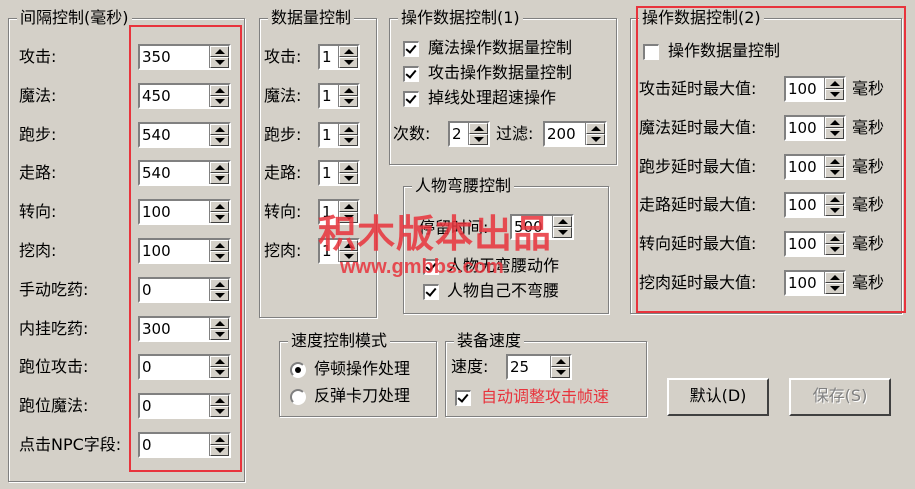 Image resolution: width=915 pixels, height=489 pixels. I want to click on interval-label: 内挂吃药:, so click(54, 328).